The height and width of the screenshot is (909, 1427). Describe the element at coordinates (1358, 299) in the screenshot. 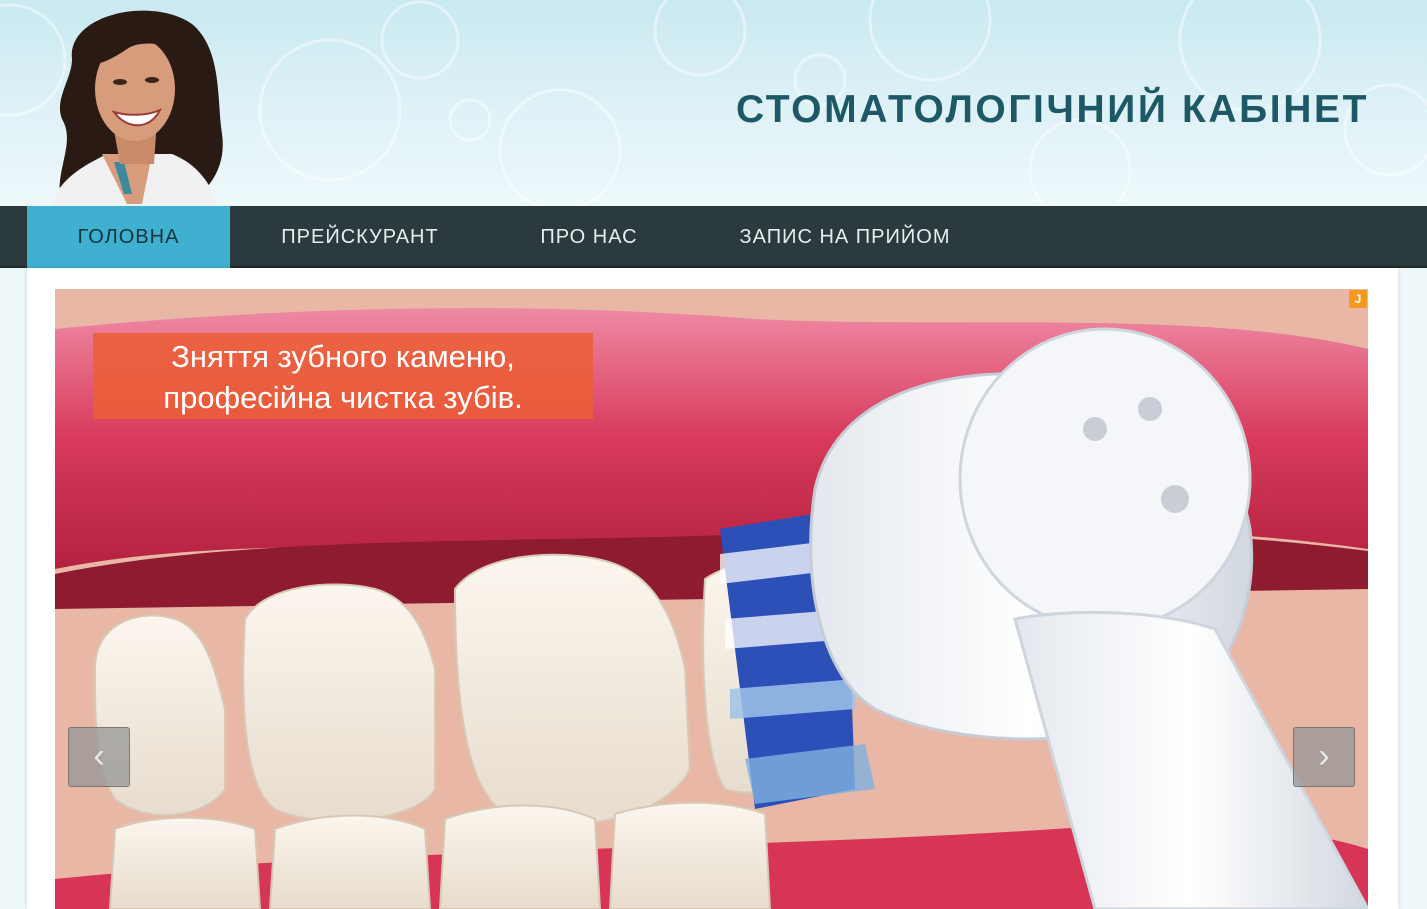

I see `slider-plugin-badge: J` at that location.